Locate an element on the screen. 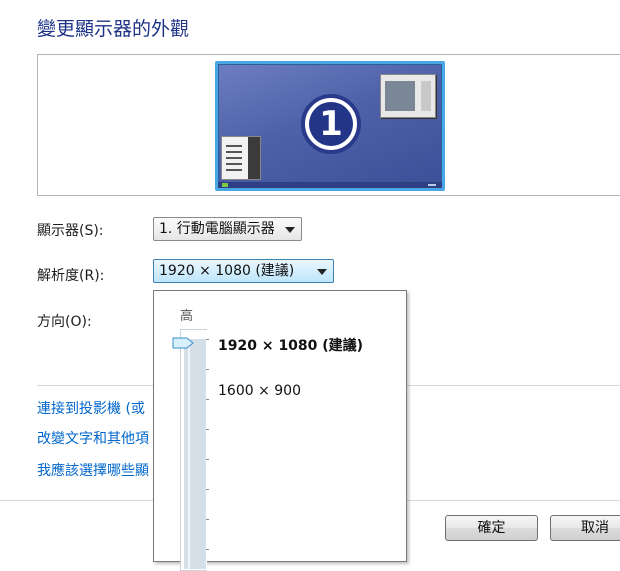  display-select: 1. 行動電腦顯示器 is located at coordinates (227, 229).